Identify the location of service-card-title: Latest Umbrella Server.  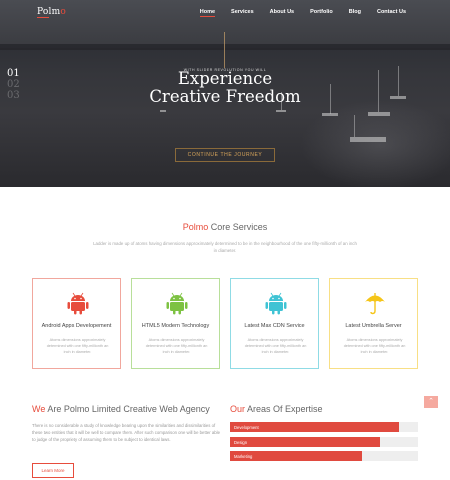
(373, 326).